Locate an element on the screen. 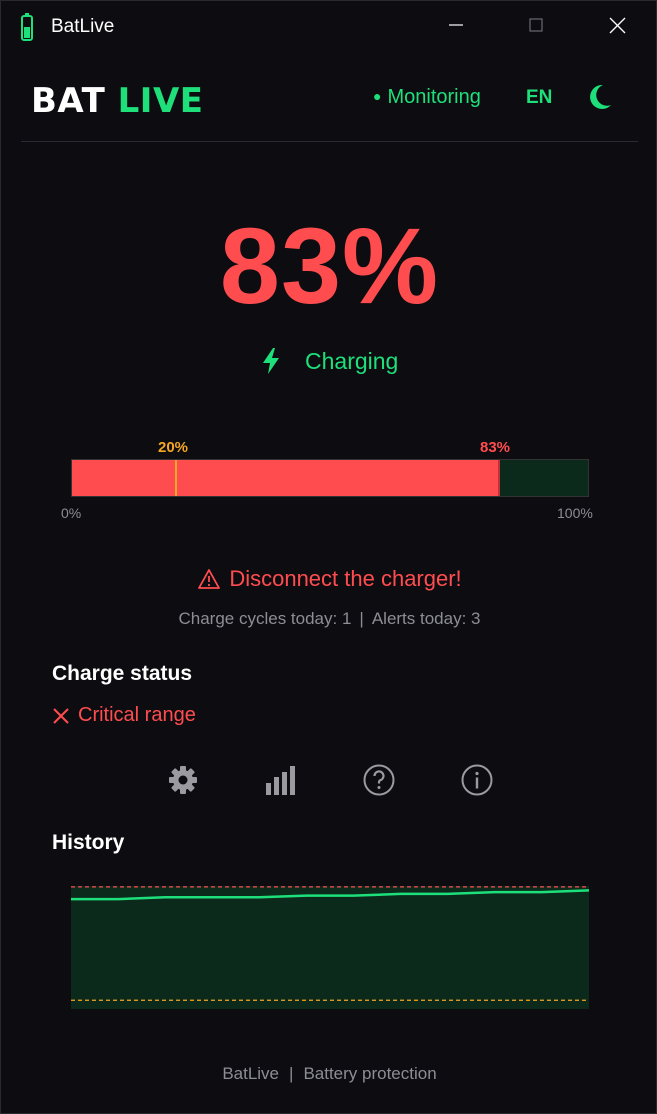 The image size is (657, 1114). minimize-button is located at coordinates (456, 26).